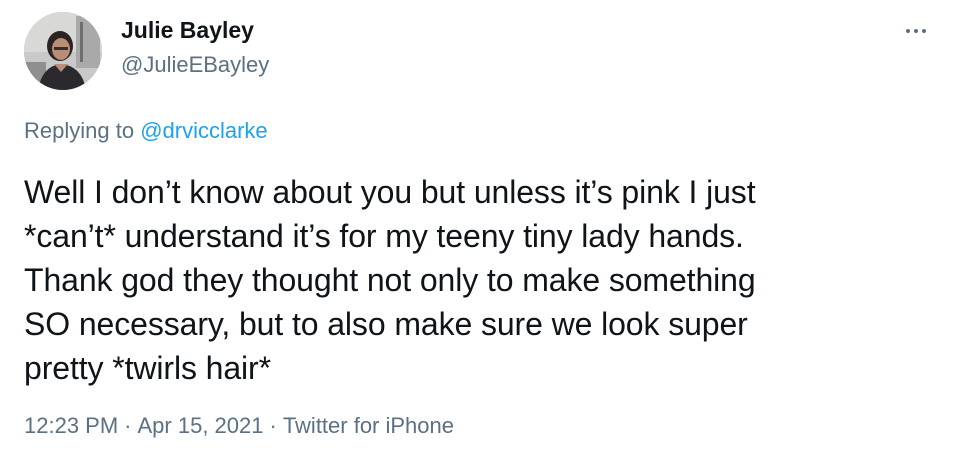  Describe the element at coordinates (195, 65) in the screenshot. I see `author-handle: @JulieEBayley` at that location.